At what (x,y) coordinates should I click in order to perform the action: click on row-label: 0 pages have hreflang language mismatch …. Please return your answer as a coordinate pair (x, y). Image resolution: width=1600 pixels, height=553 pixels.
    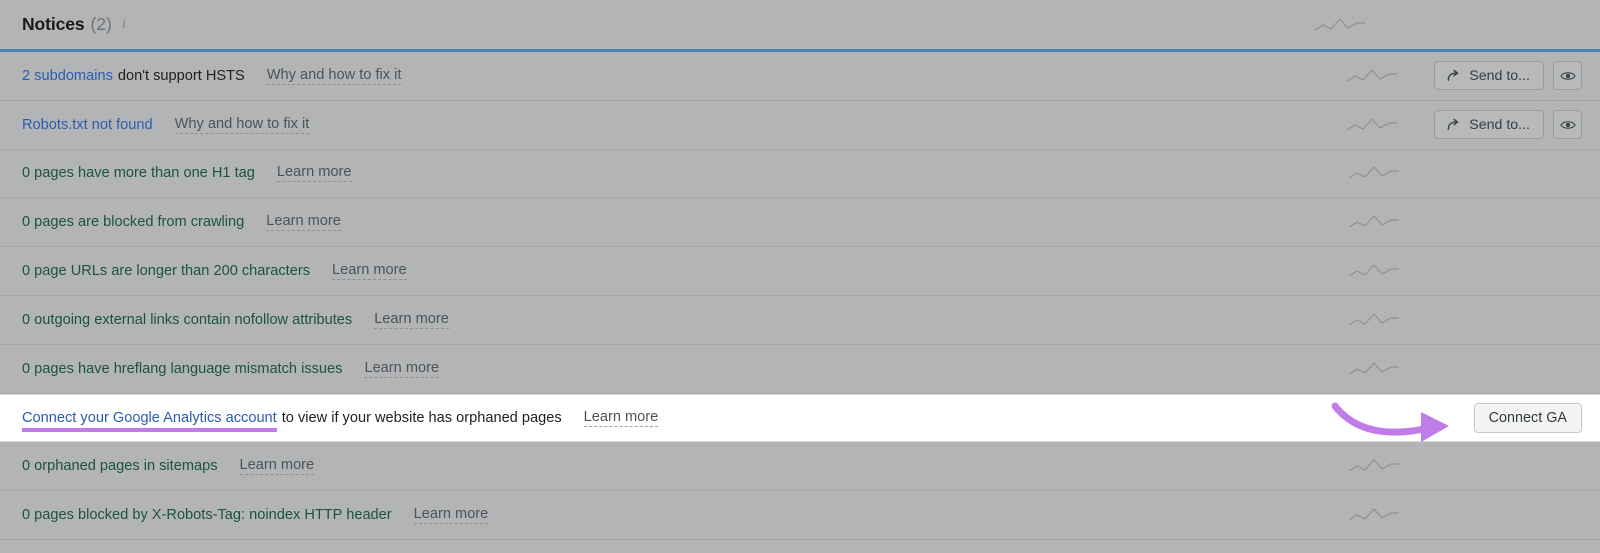
    Looking at the image, I should click on (182, 369).